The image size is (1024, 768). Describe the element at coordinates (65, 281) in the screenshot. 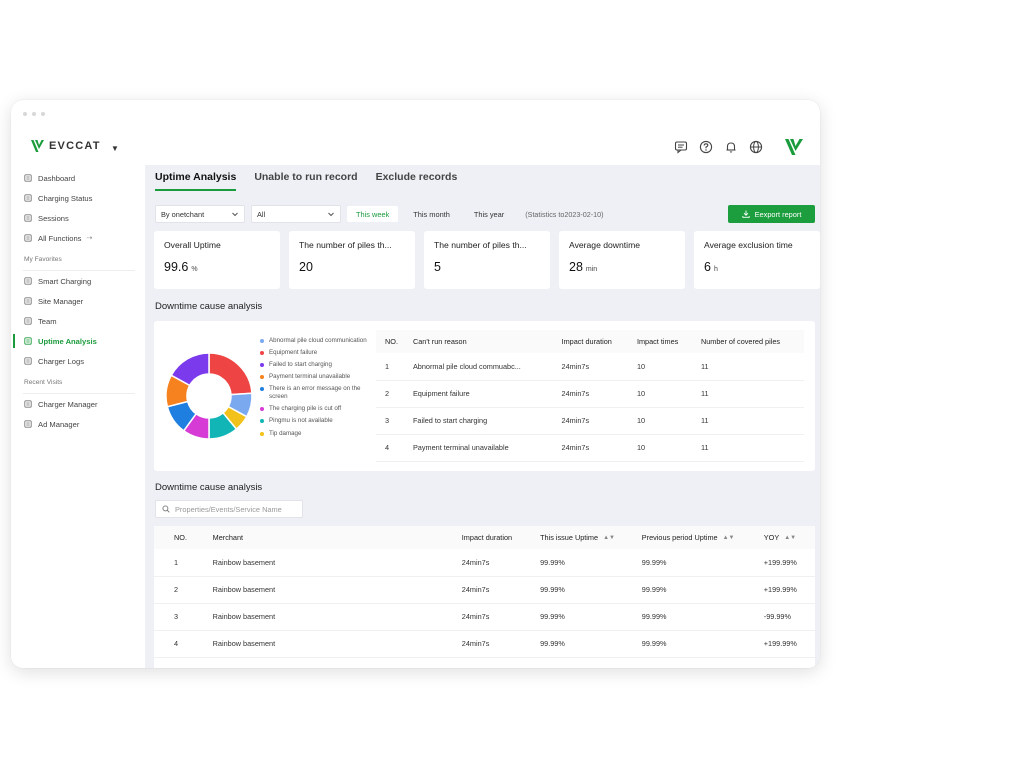

I see `sidebar-item-label: Smart Charging` at that location.